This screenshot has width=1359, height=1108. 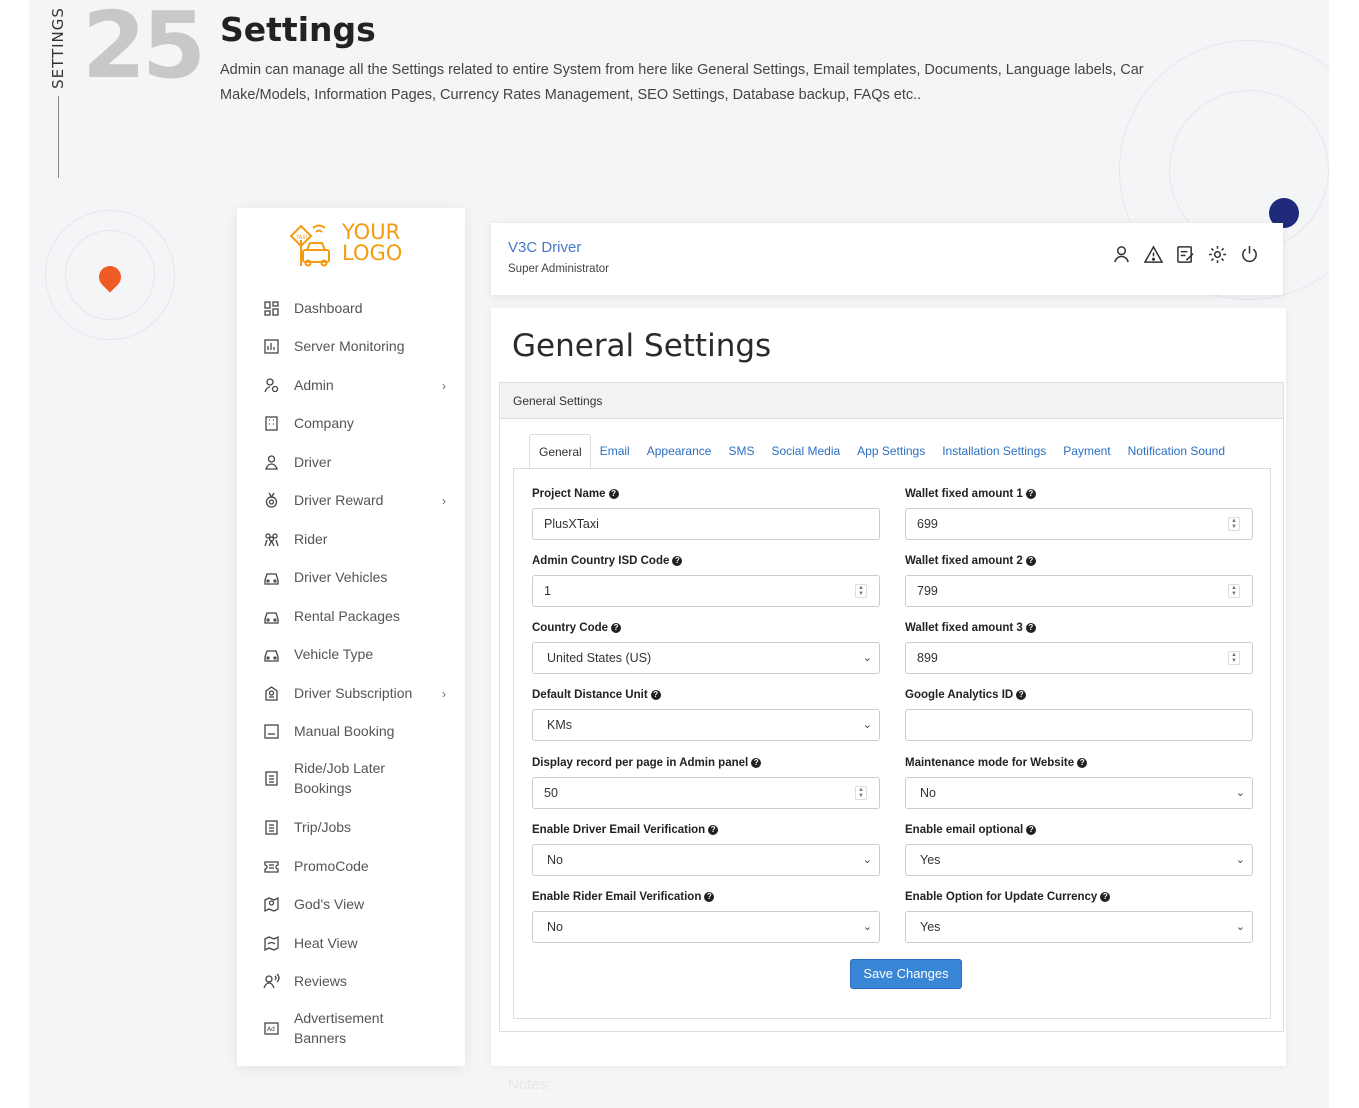 What do you see at coordinates (351, 827) in the screenshot?
I see `sidebar-item-trip-jobs: Trip/Jobs` at bounding box center [351, 827].